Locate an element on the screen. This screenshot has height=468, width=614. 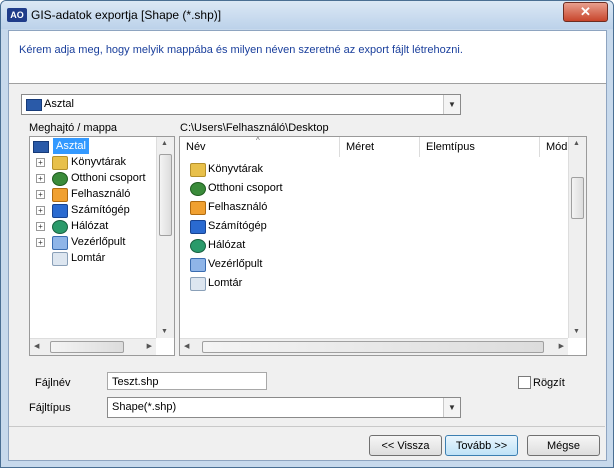
location-value: Asztal is located at coordinates (59, 104).